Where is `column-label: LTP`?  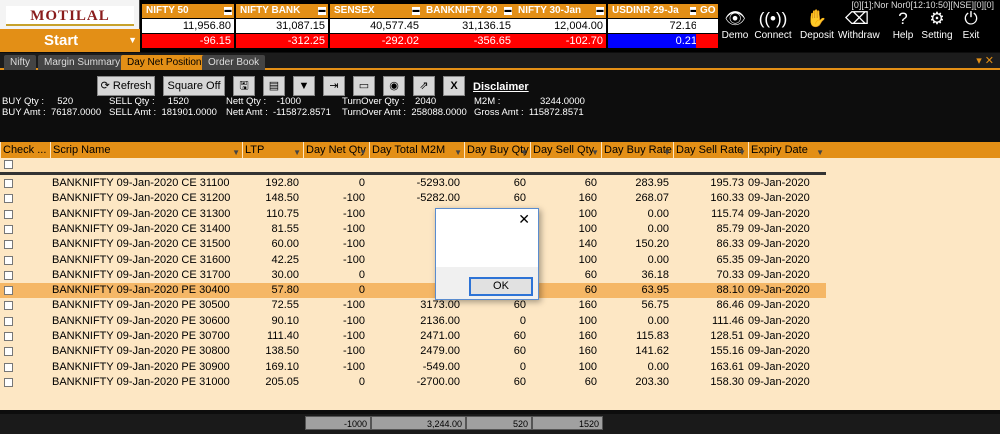
column-label: LTP is located at coordinates (255, 150).